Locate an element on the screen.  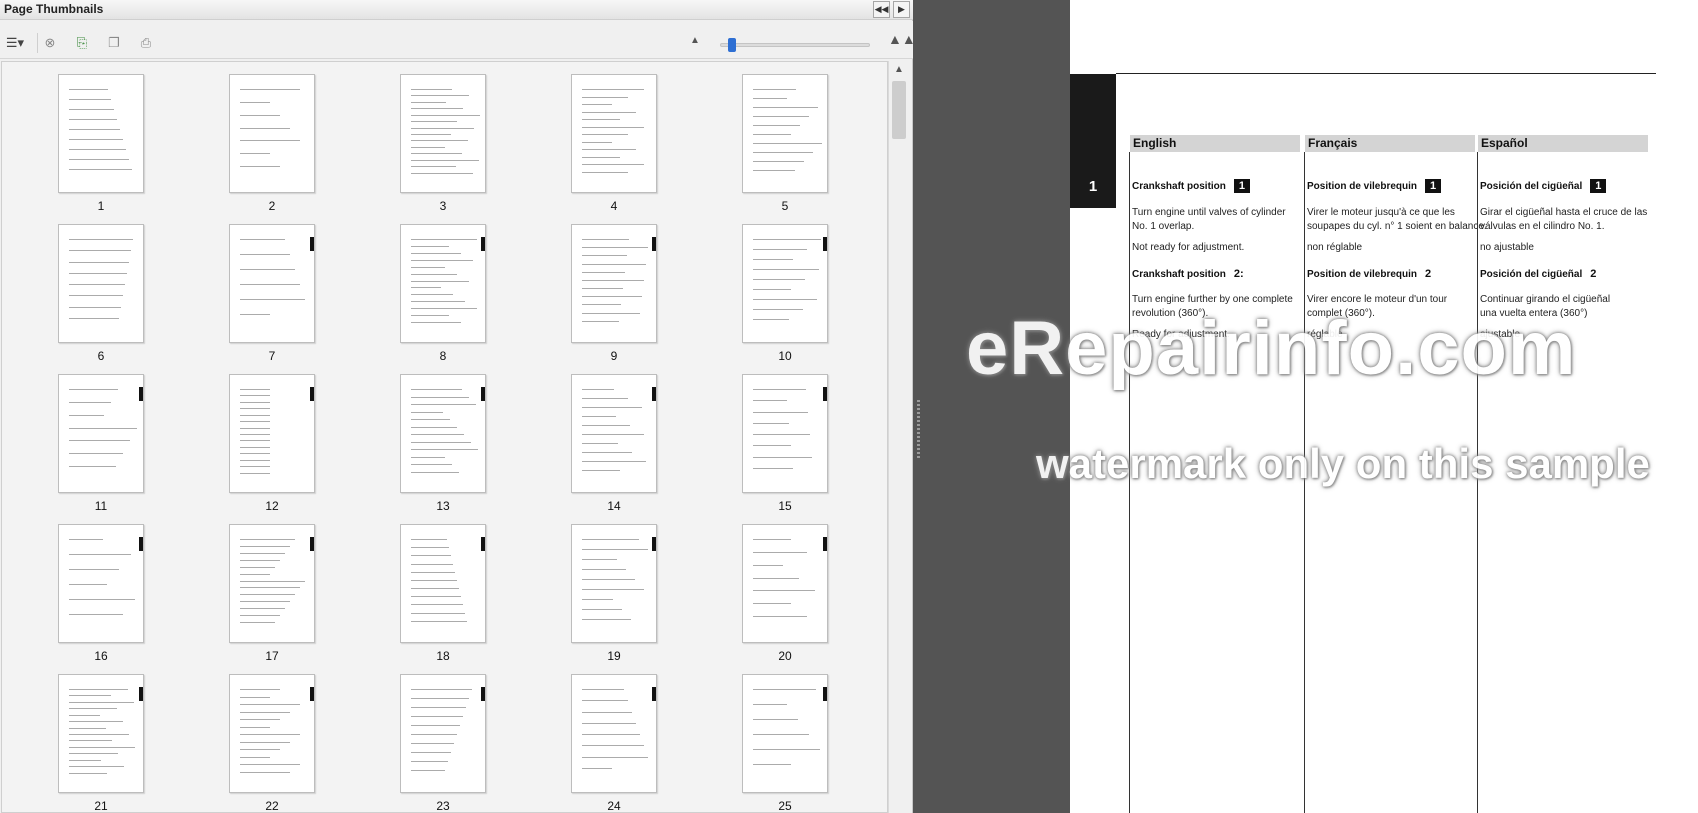
page-thumbnail: 22 is located at coordinates (272, 743).